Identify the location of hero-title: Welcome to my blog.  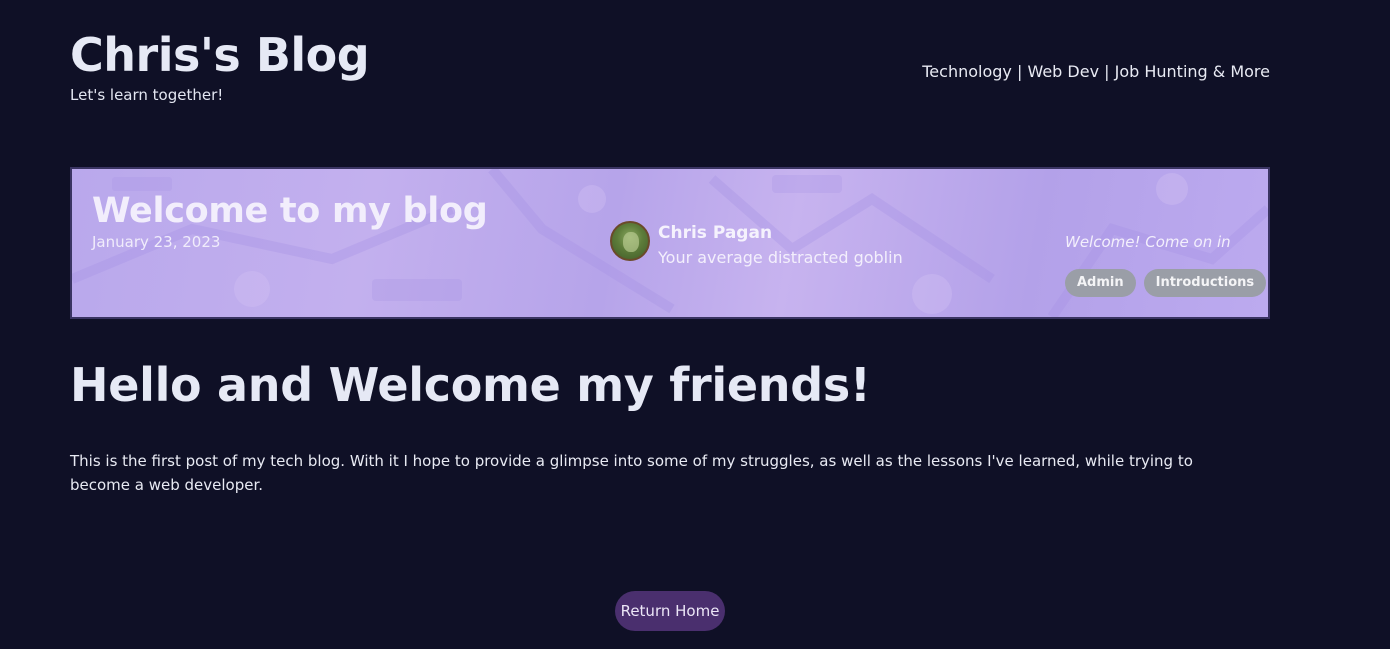
(290, 211).